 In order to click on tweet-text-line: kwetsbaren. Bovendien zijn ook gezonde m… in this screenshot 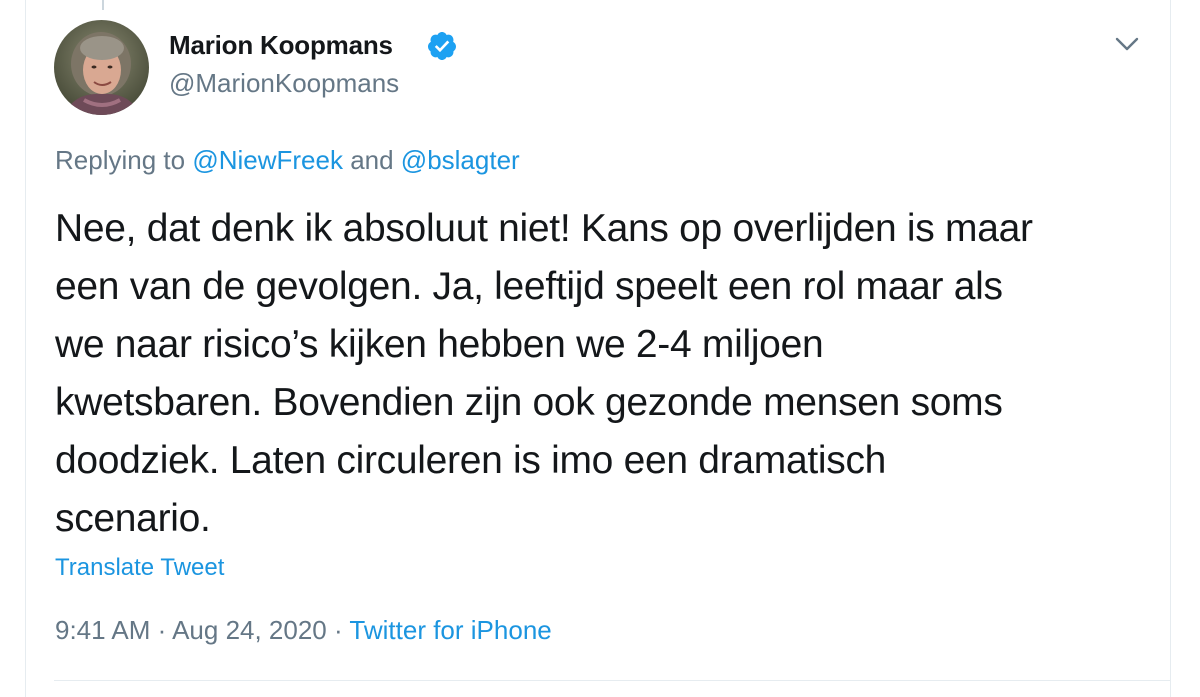, I will do `click(529, 402)`.